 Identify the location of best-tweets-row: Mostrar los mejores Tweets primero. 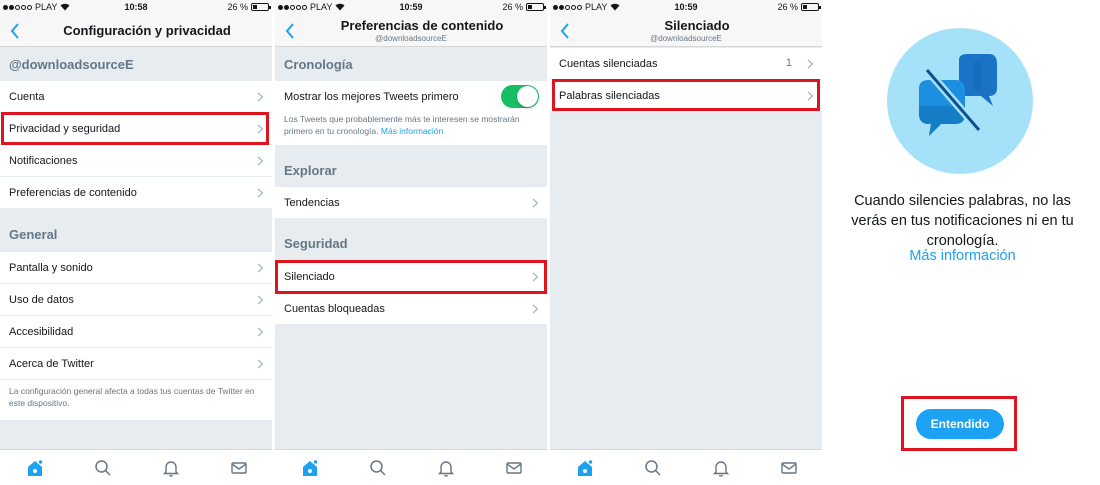
(411, 97).